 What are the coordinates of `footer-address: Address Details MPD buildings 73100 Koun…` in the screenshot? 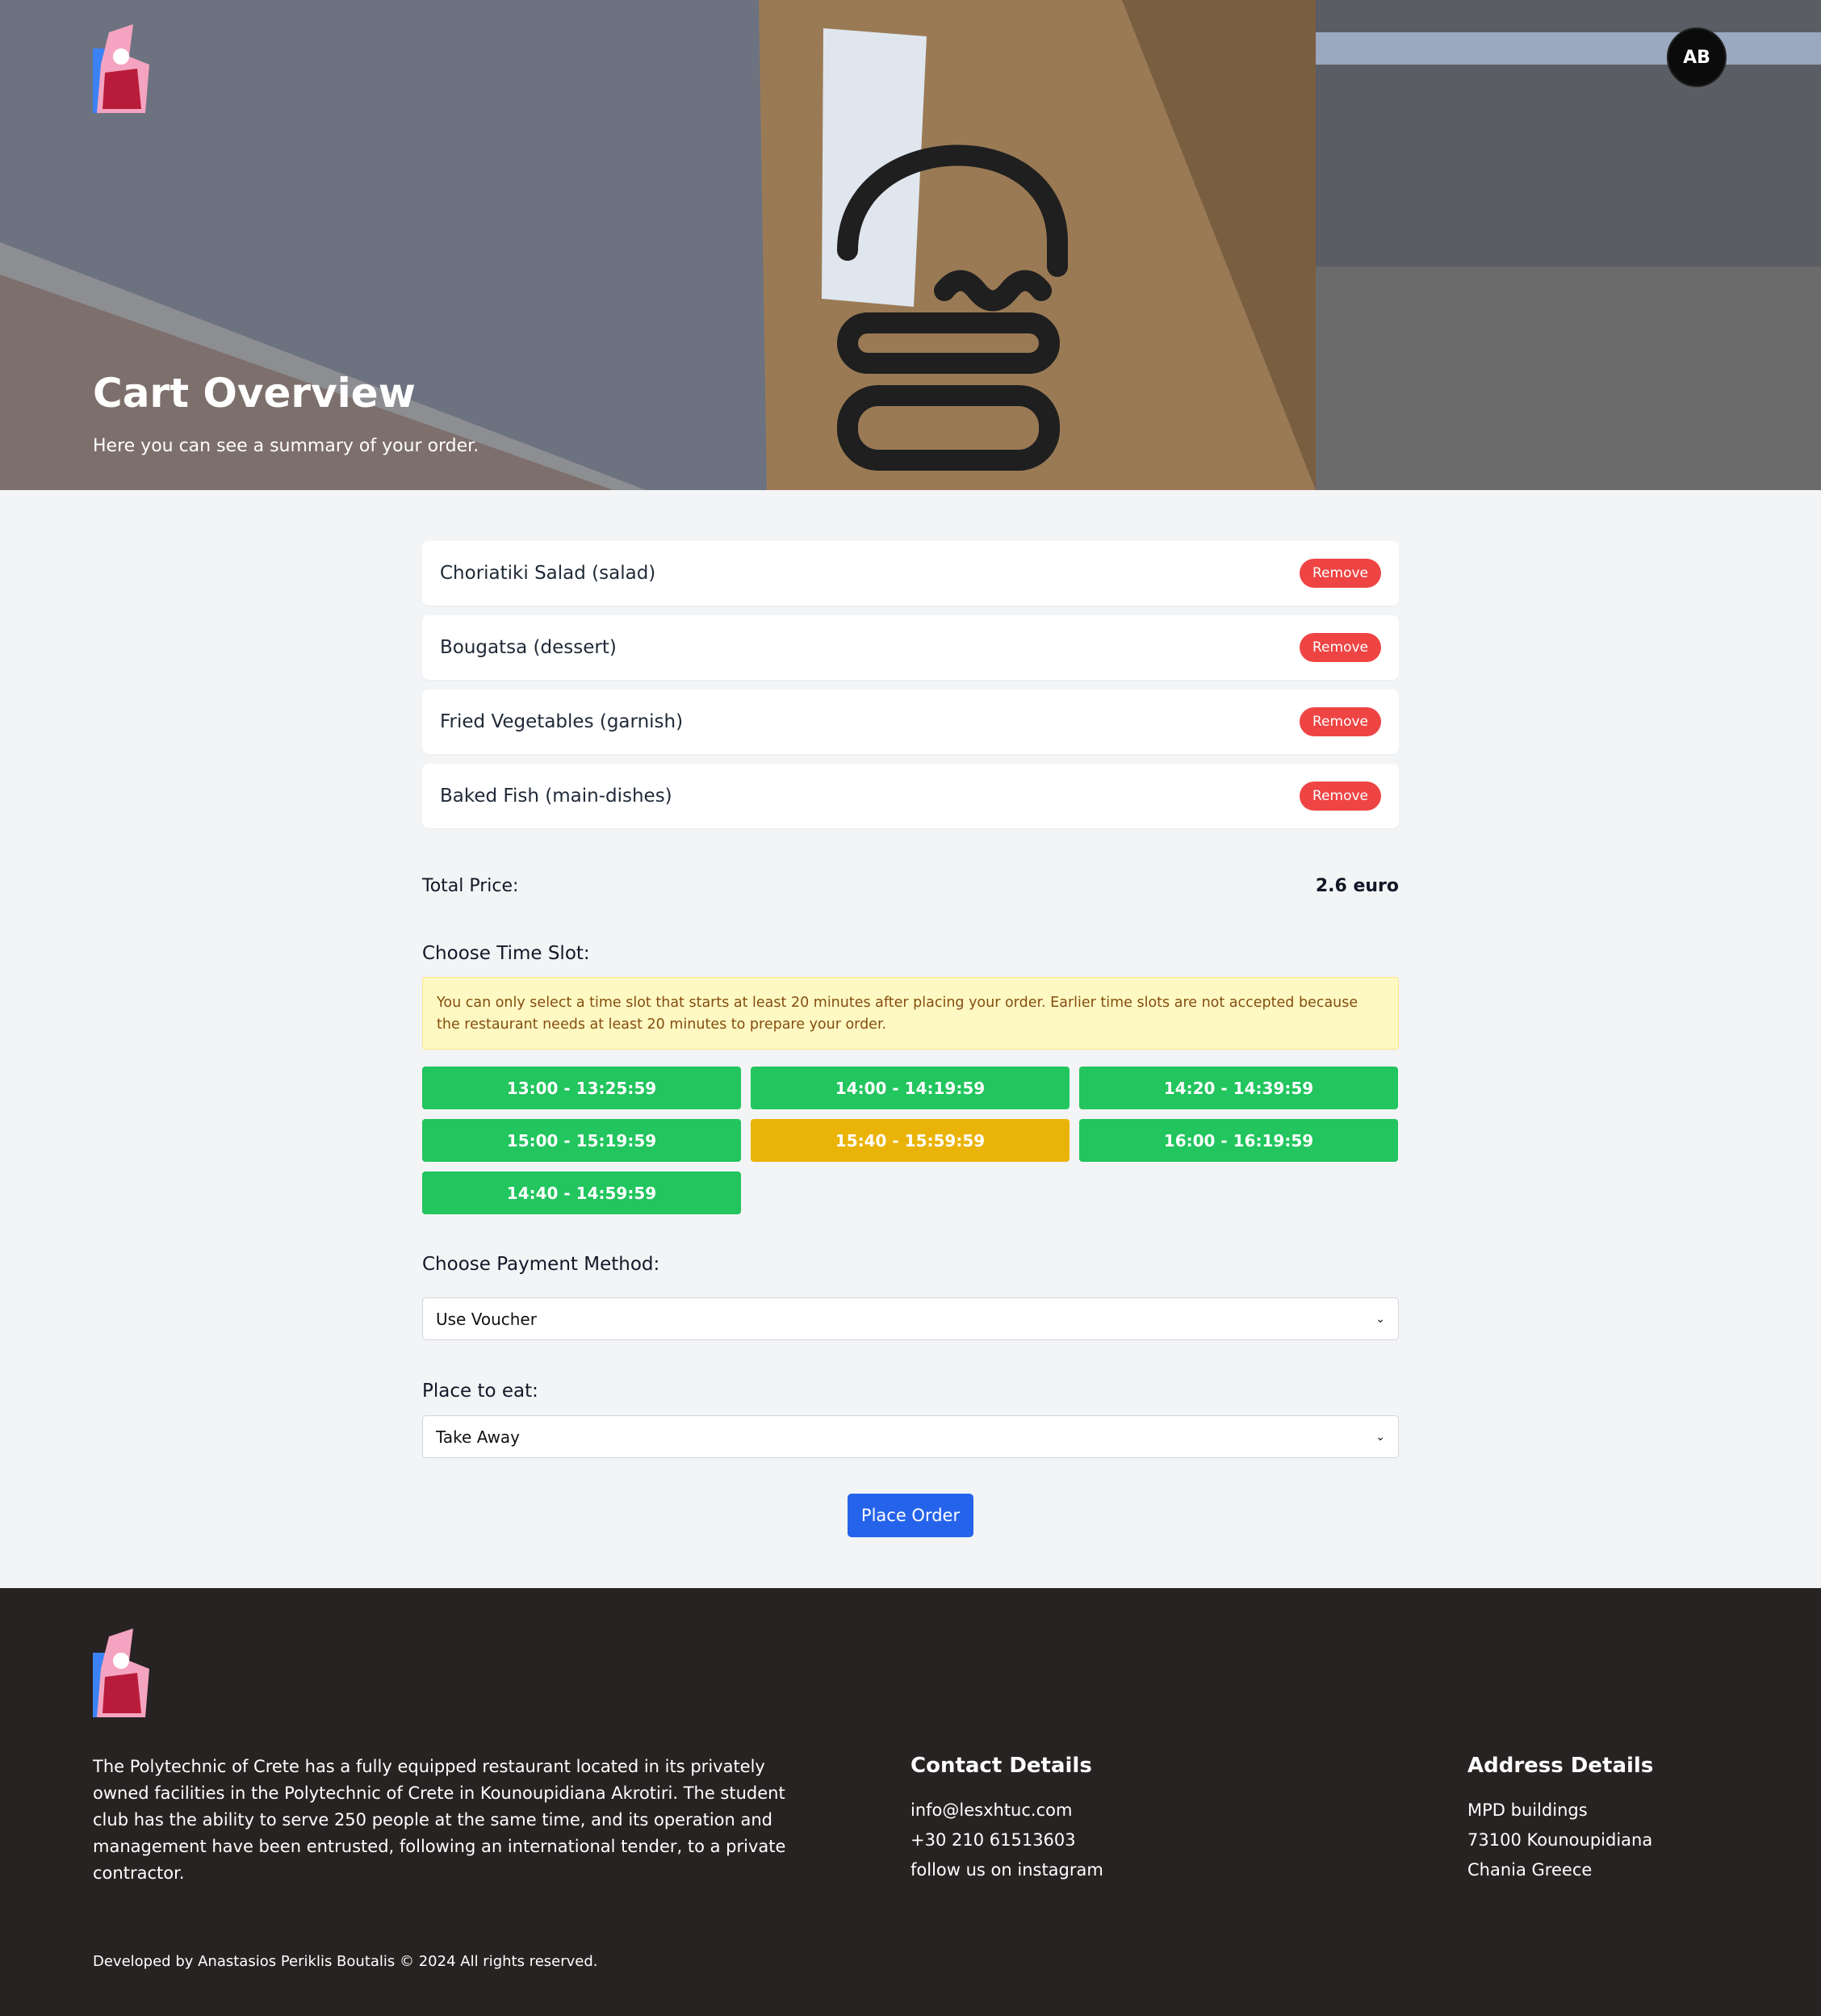 It's located at (1560, 1819).